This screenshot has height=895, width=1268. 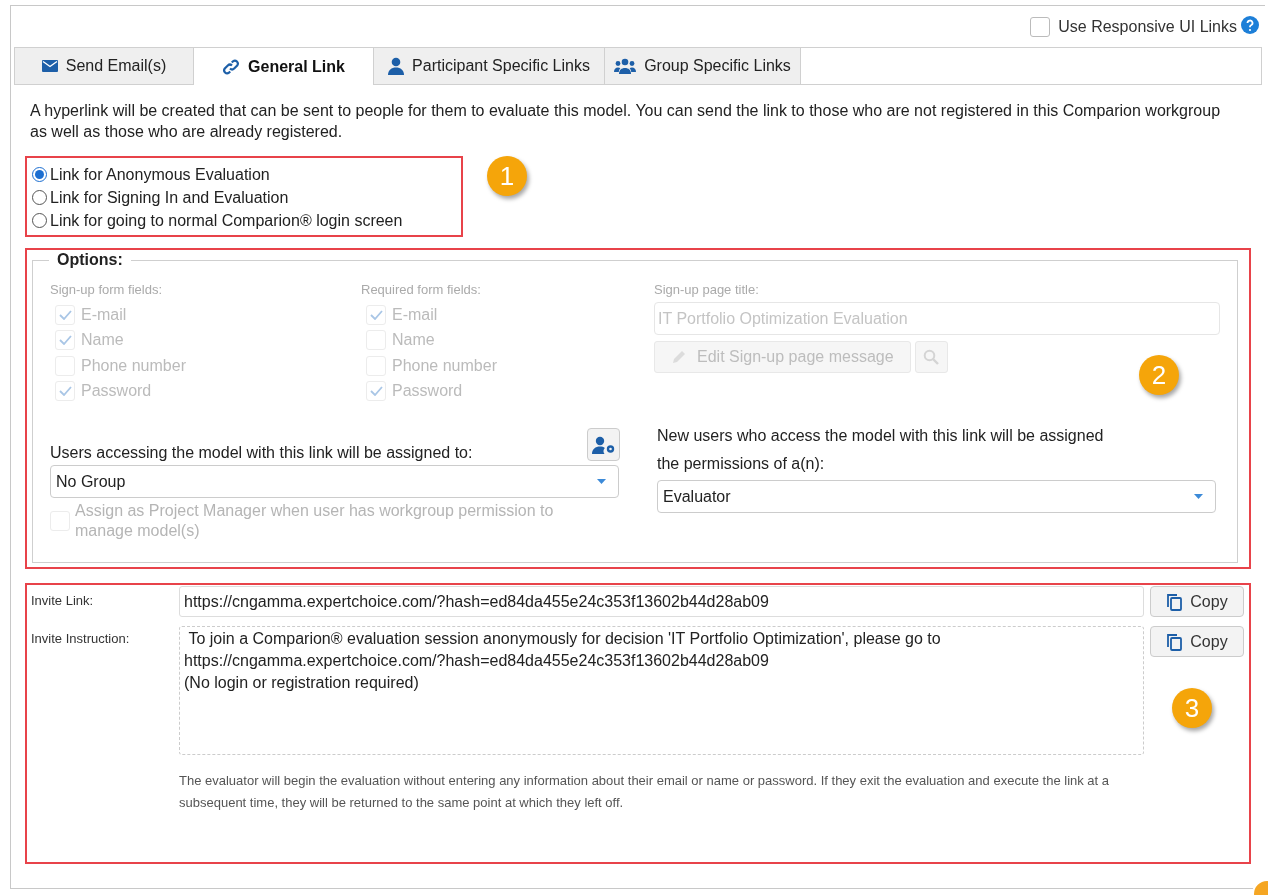 I want to click on note-text: The evaluator will begin the evaluation without entering any information about their email or name or password. If they exit the evaluation and execute the link at a subsequent time, they will be returned to the same point at which they left off., so click(x=645, y=792).